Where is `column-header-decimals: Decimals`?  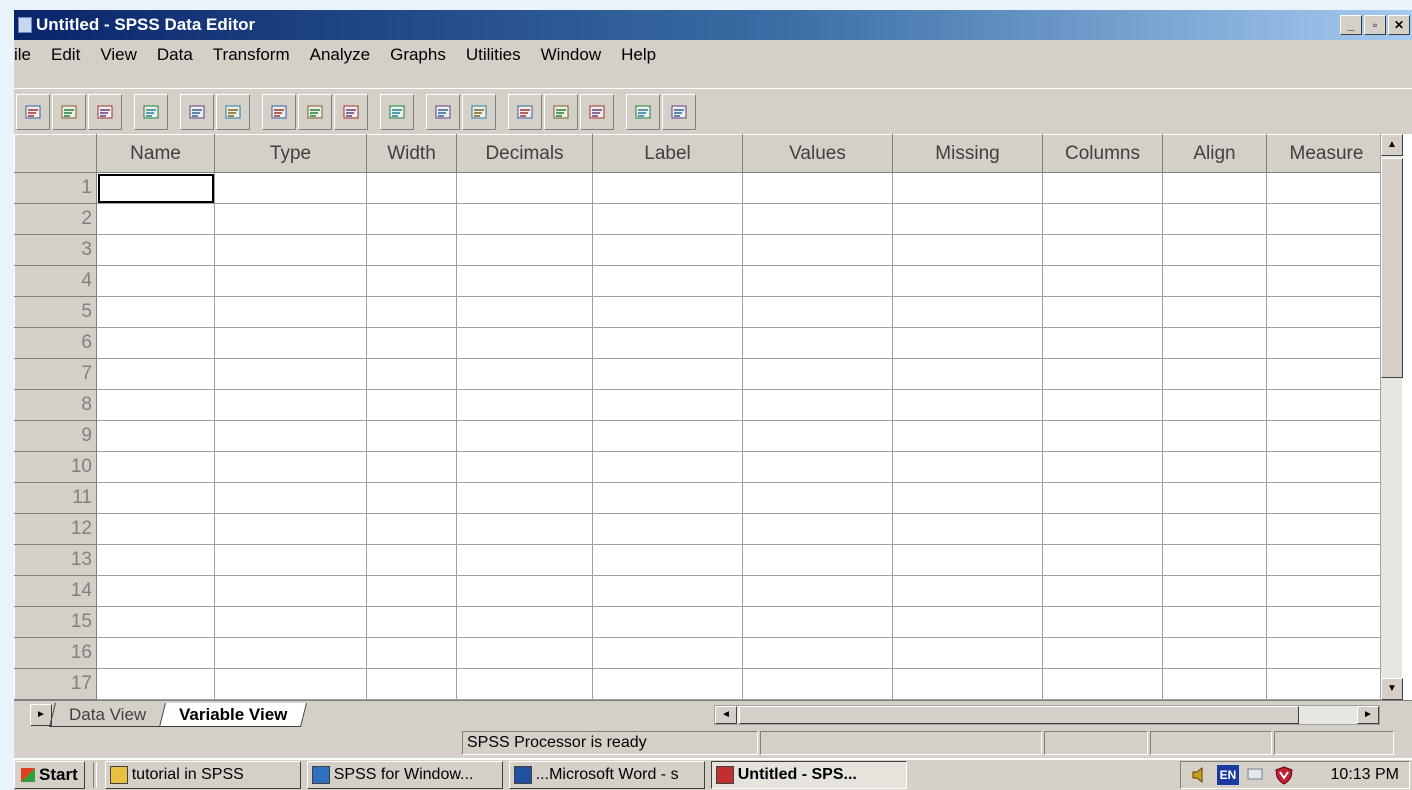
column-header-decimals: Decimals is located at coordinates (524, 153).